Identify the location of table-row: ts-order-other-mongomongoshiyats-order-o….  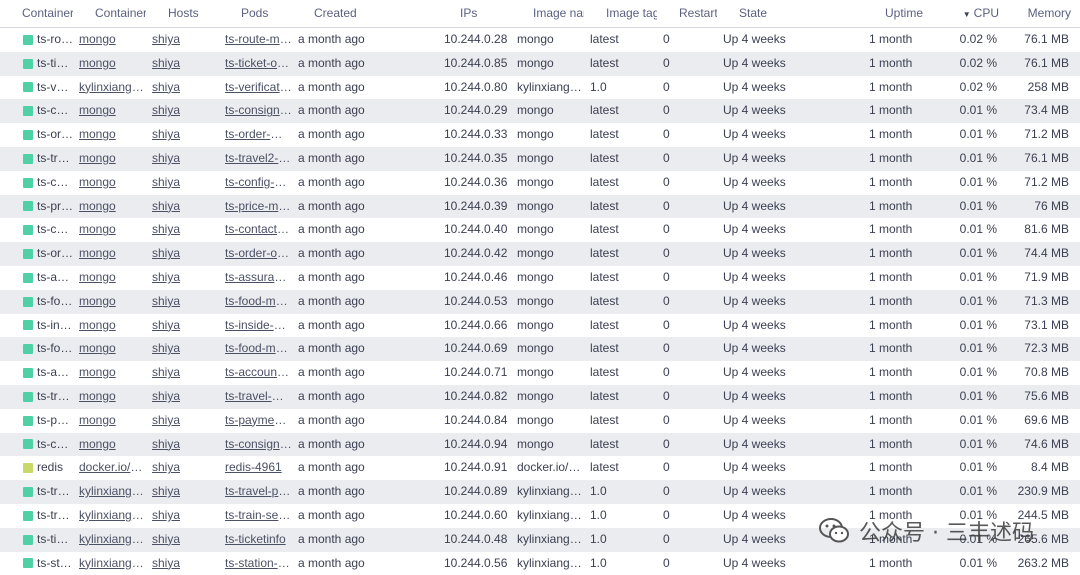
(540, 254).